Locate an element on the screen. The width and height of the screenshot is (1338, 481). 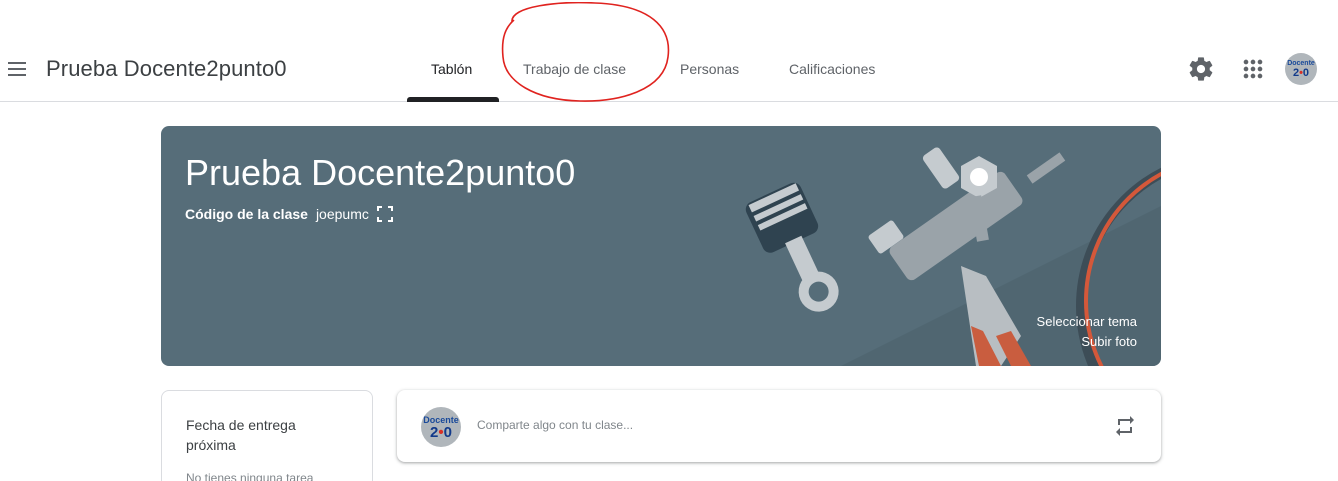
banner-actions: Seleccionar tema Subir foto is located at coordinates (1087, 332).